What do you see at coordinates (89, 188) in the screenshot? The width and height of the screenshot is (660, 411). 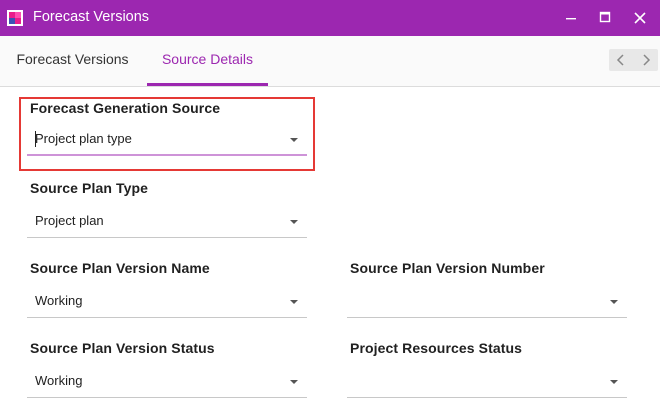 I see `source-plan-type-label: Source Plan Type` at bounding box center [89, 188].